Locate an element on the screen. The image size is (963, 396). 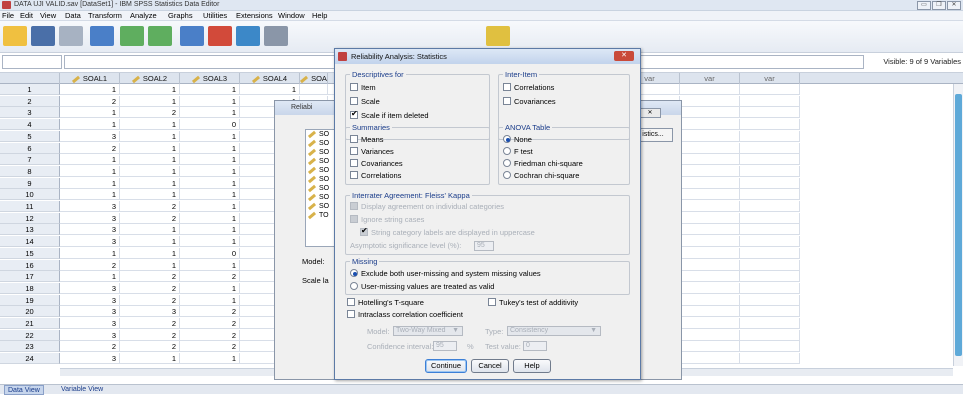
redo-icon is located at coordinates (160, 36).